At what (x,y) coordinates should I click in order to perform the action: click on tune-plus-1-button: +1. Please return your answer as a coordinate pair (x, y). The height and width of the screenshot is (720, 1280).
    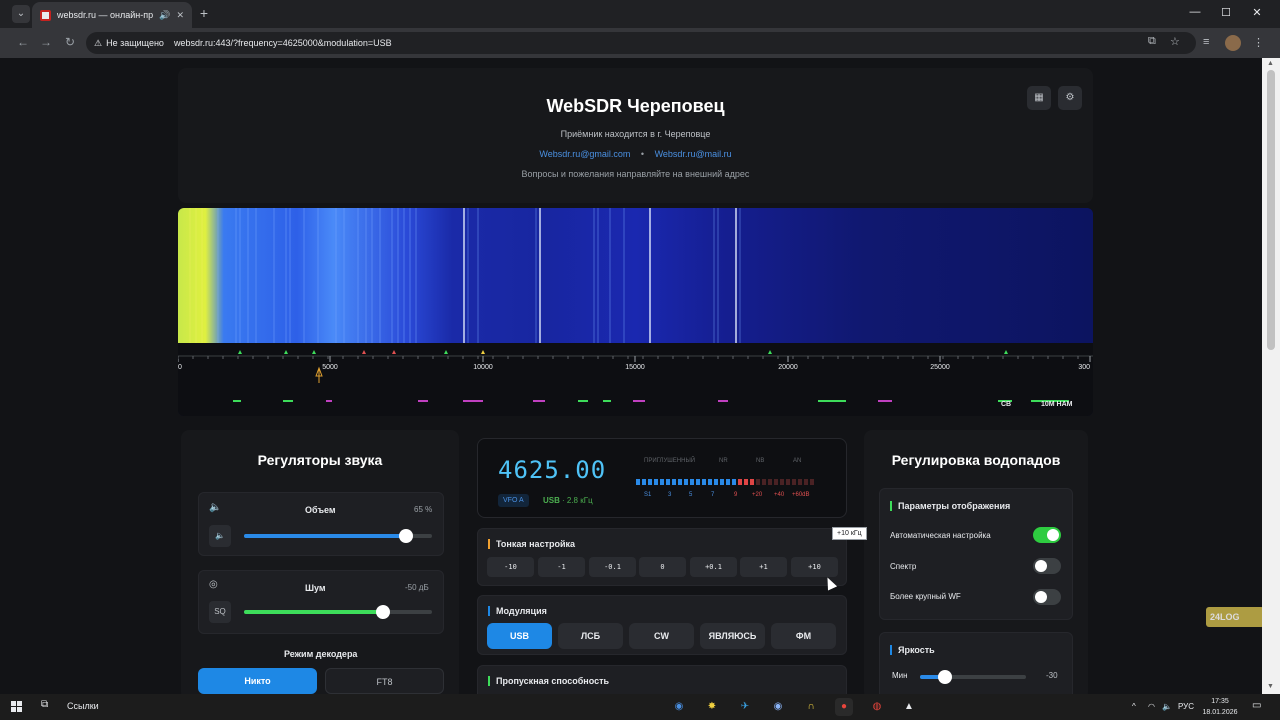
    Looking at the image, I should click on (763, 567).